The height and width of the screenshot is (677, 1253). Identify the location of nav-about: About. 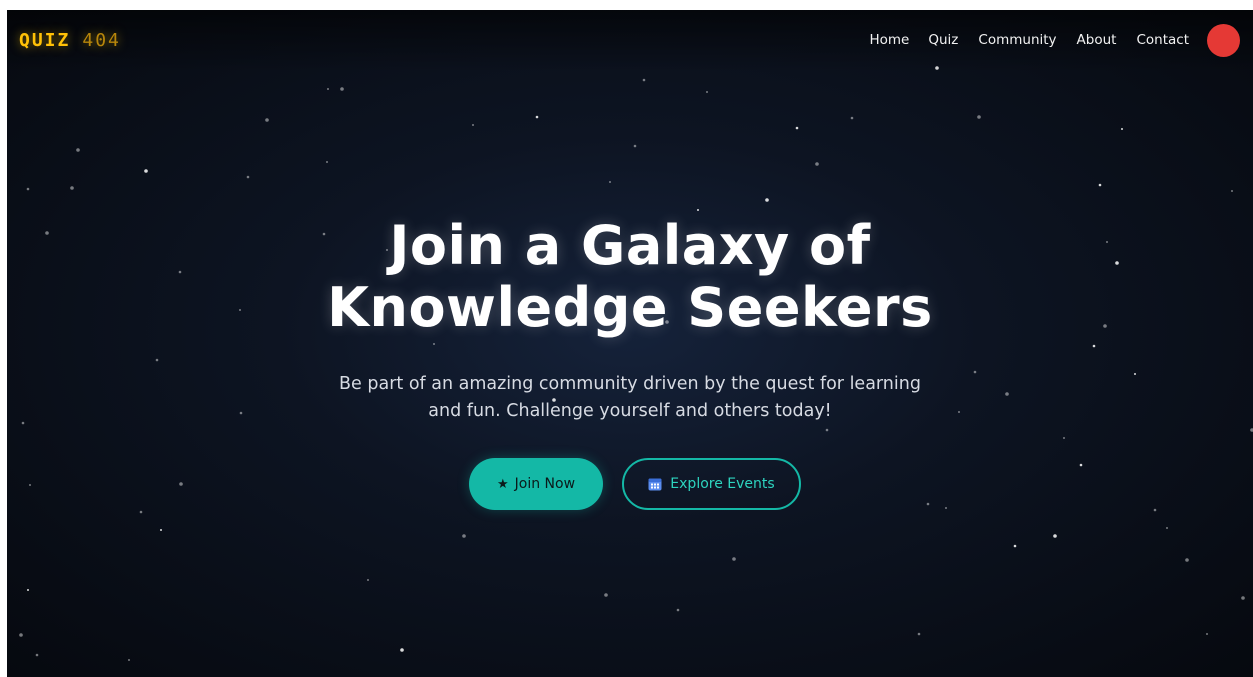
(1097, 40).